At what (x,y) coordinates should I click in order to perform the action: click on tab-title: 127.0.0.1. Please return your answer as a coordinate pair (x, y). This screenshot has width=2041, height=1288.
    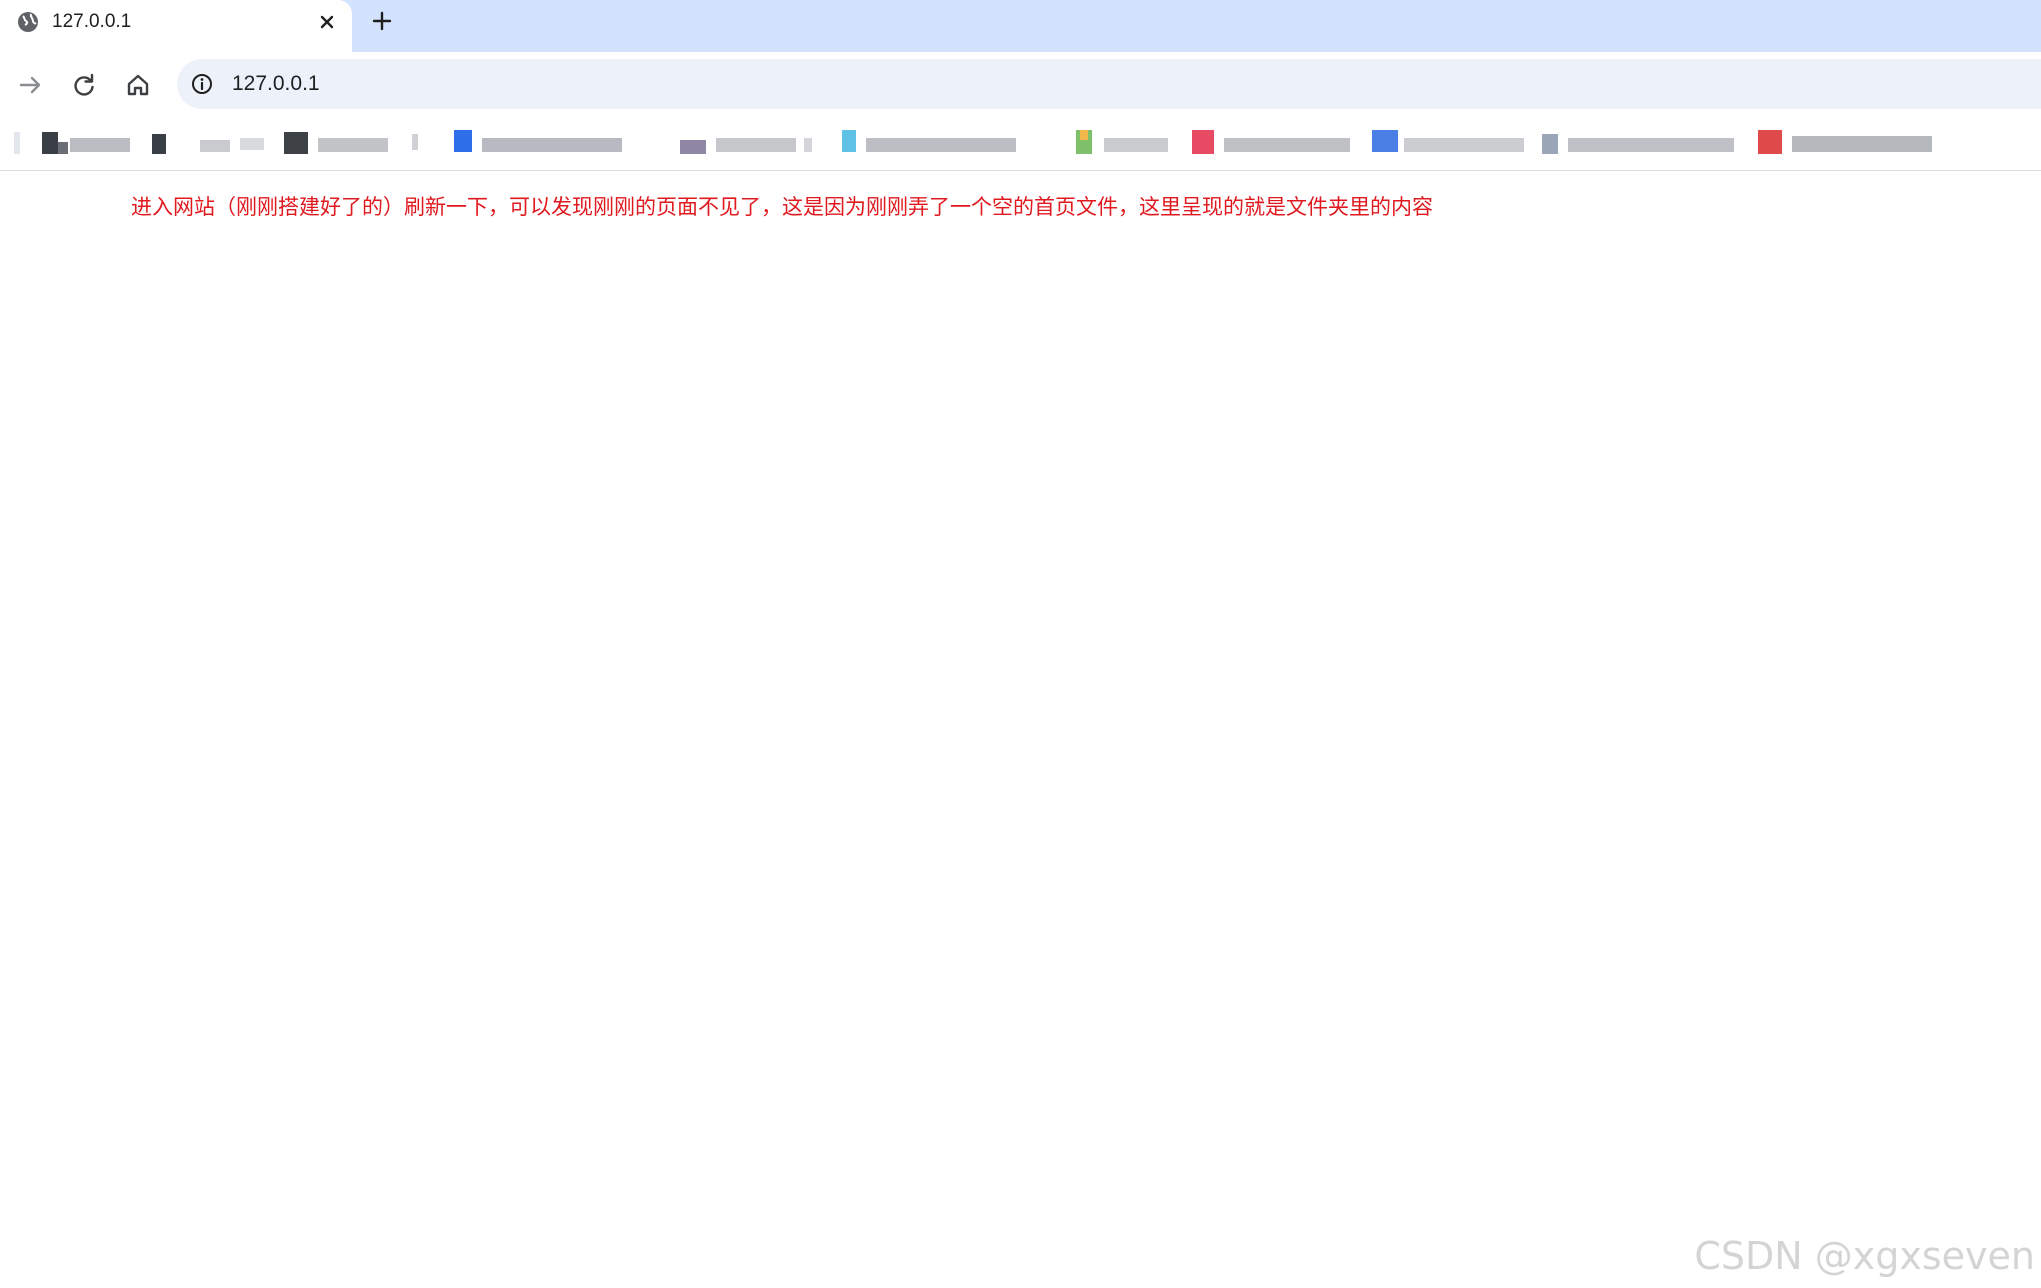
    Looking at the image, I should click on (92, 21).